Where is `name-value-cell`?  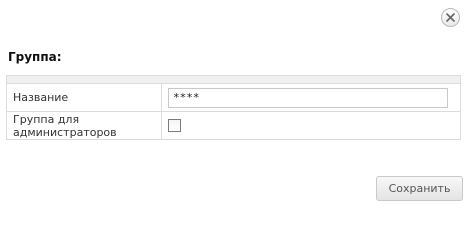
name-value-cell is located at coordinates (311, 97).